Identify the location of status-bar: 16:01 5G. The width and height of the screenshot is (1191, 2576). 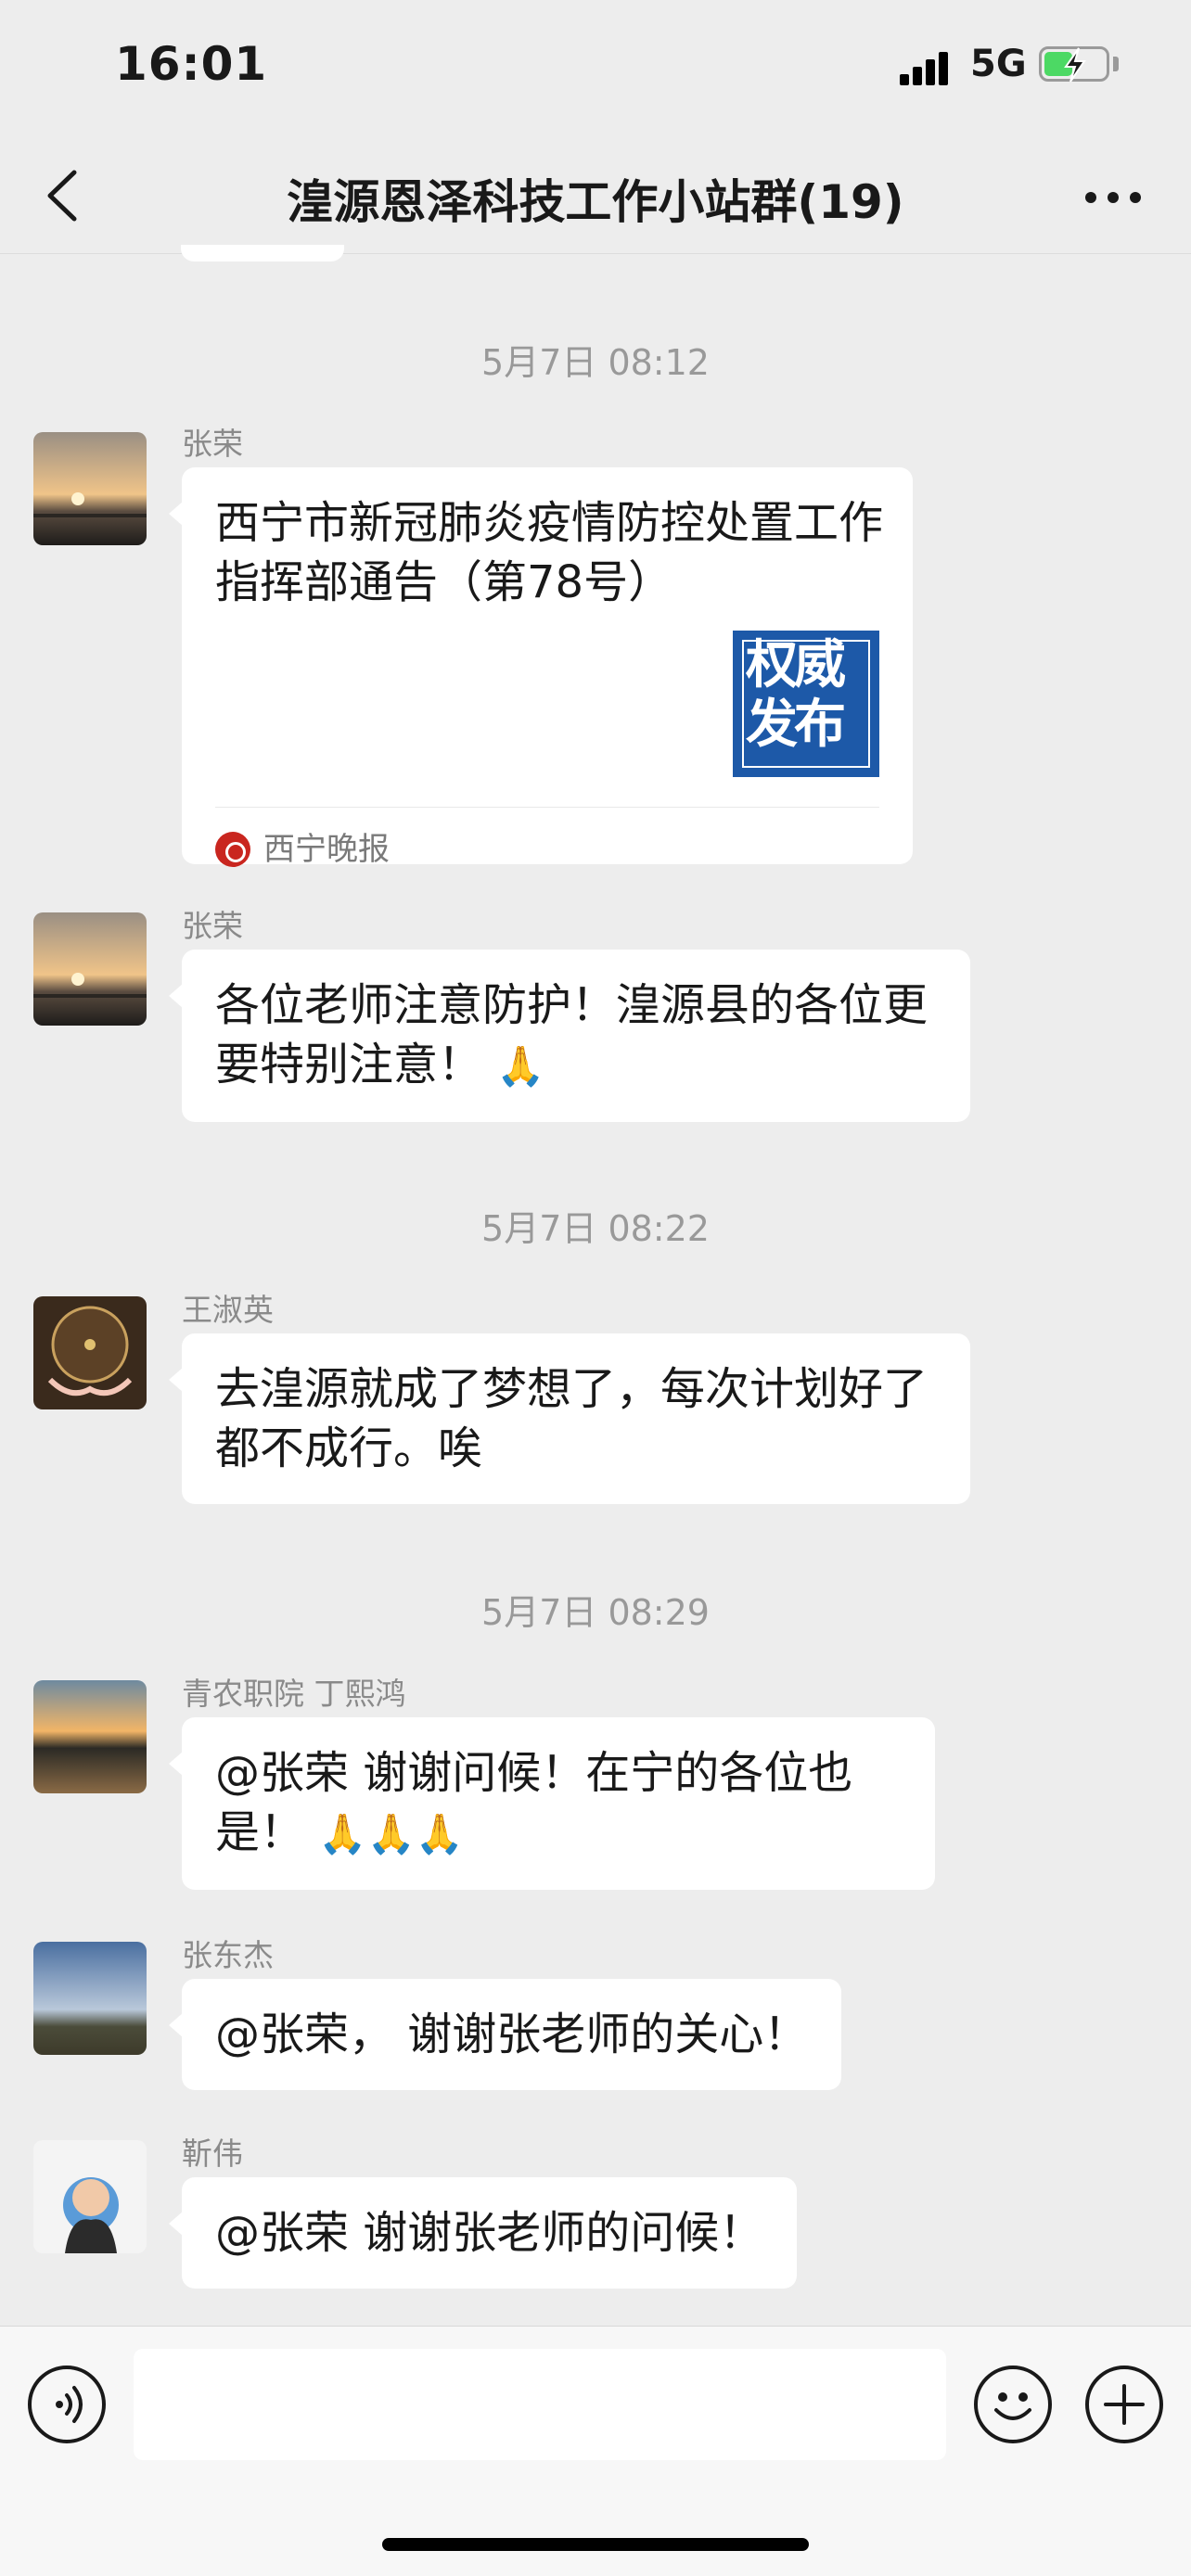
(595, 69).